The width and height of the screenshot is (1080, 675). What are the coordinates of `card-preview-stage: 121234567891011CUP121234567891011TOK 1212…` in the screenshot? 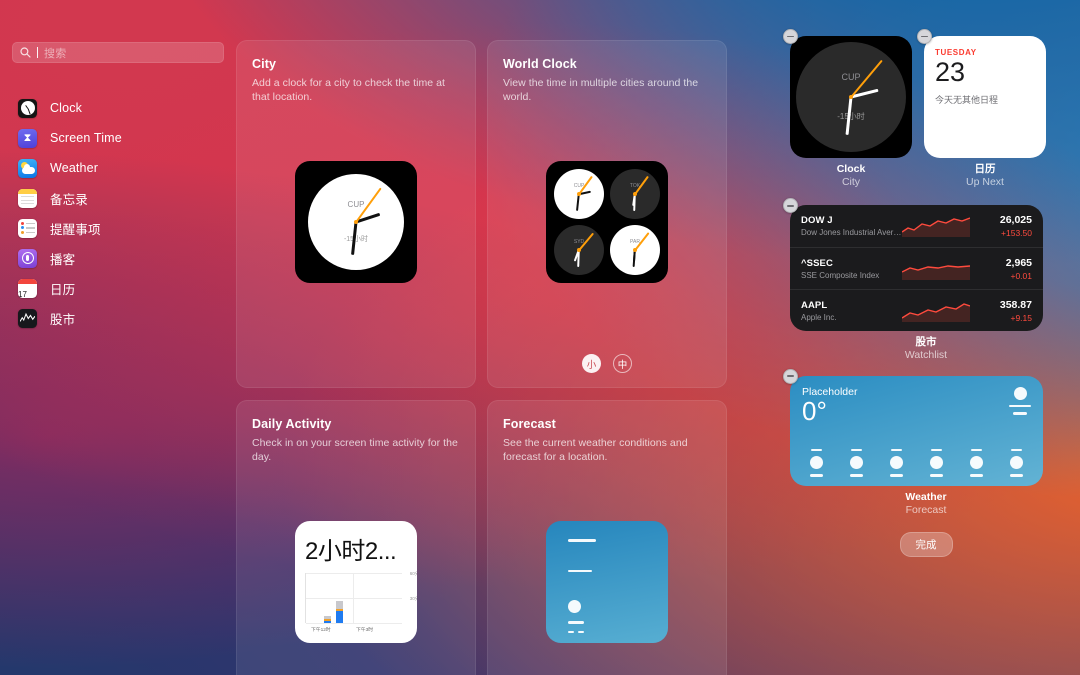 It's located at (607, 222).